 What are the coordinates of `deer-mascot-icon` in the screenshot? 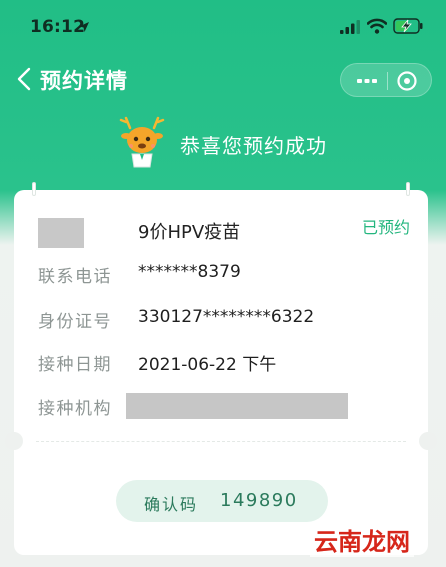 It's located at (142, 142).